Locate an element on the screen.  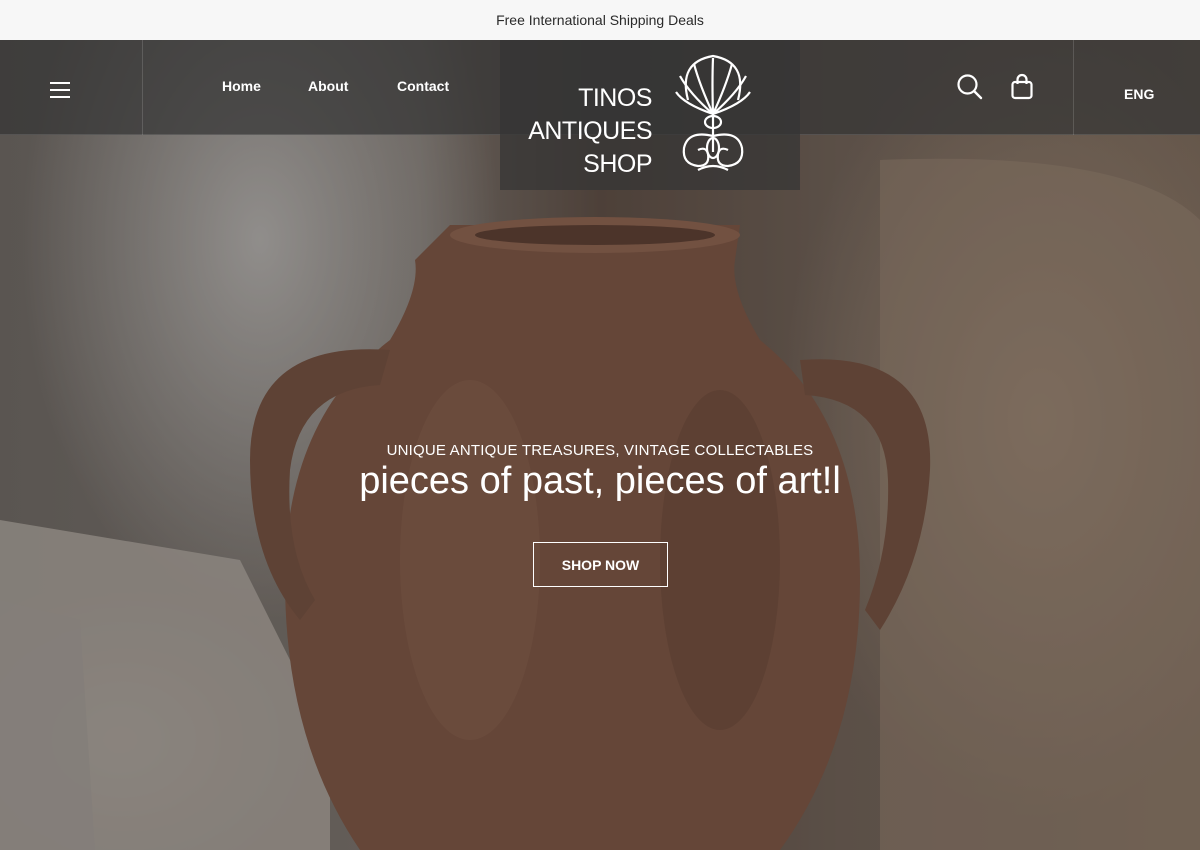
language-cell: ENG is located at coordinates (1136, 87).